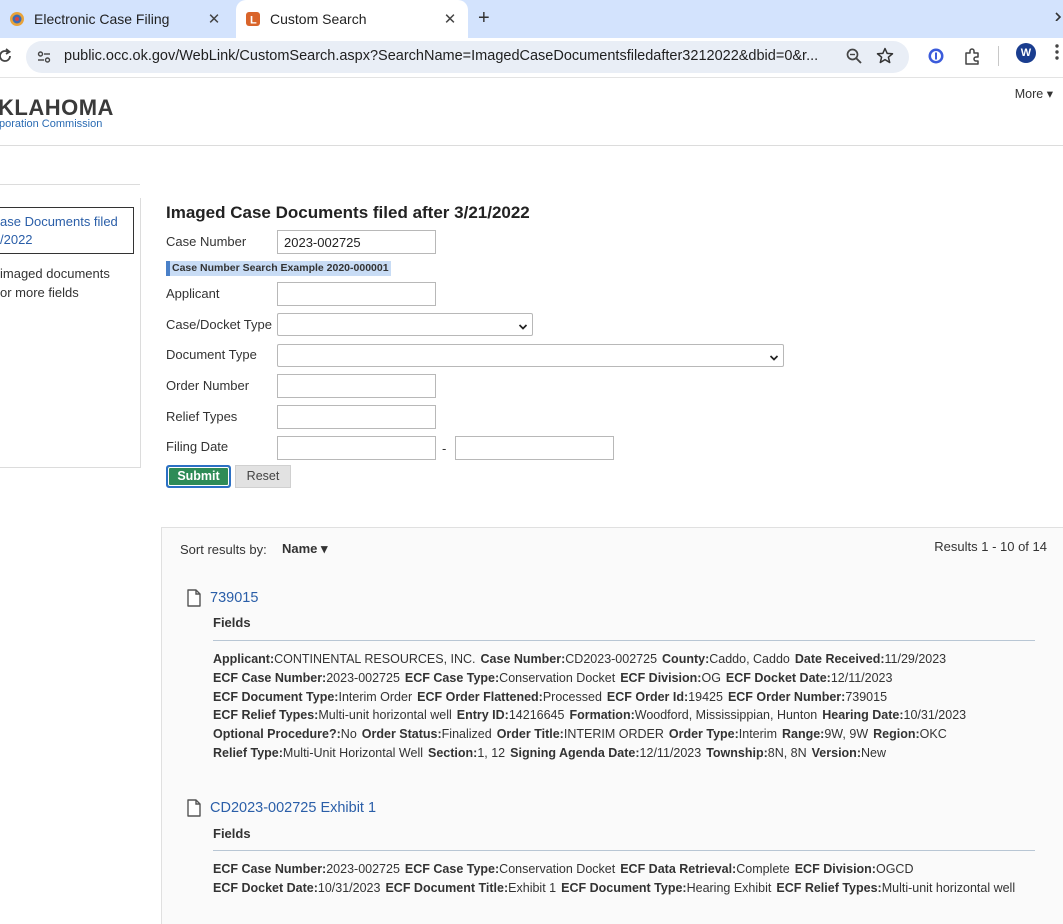 Image resolution: width=1063 pixels, height=924 pixels. I want to click on field-pair: ECF Division:OG, so click(670, 678).